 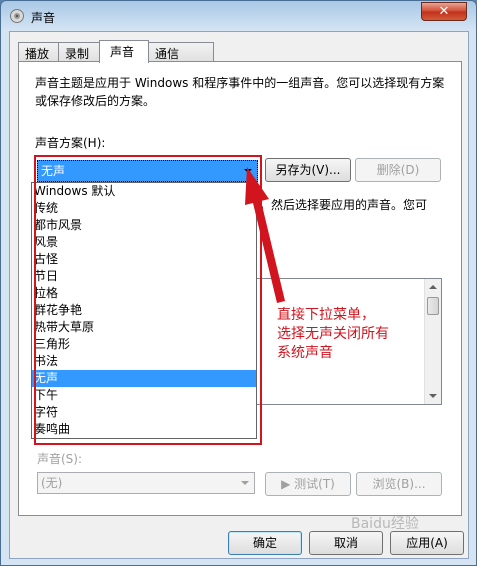 I want to click on ok-button: 确定, so click(x=265, y=543).